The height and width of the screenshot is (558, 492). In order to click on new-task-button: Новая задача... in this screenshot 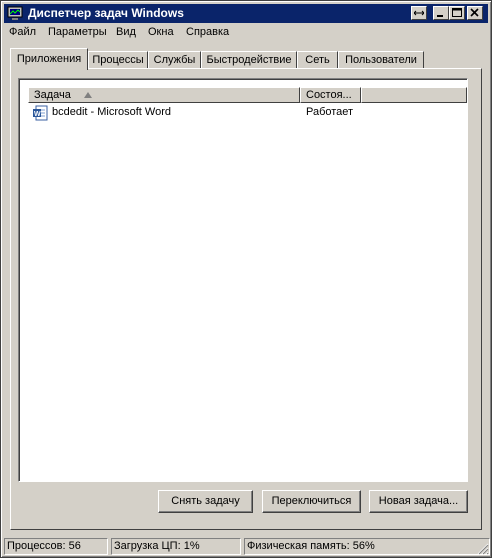, I will do `click(418, 501)`.